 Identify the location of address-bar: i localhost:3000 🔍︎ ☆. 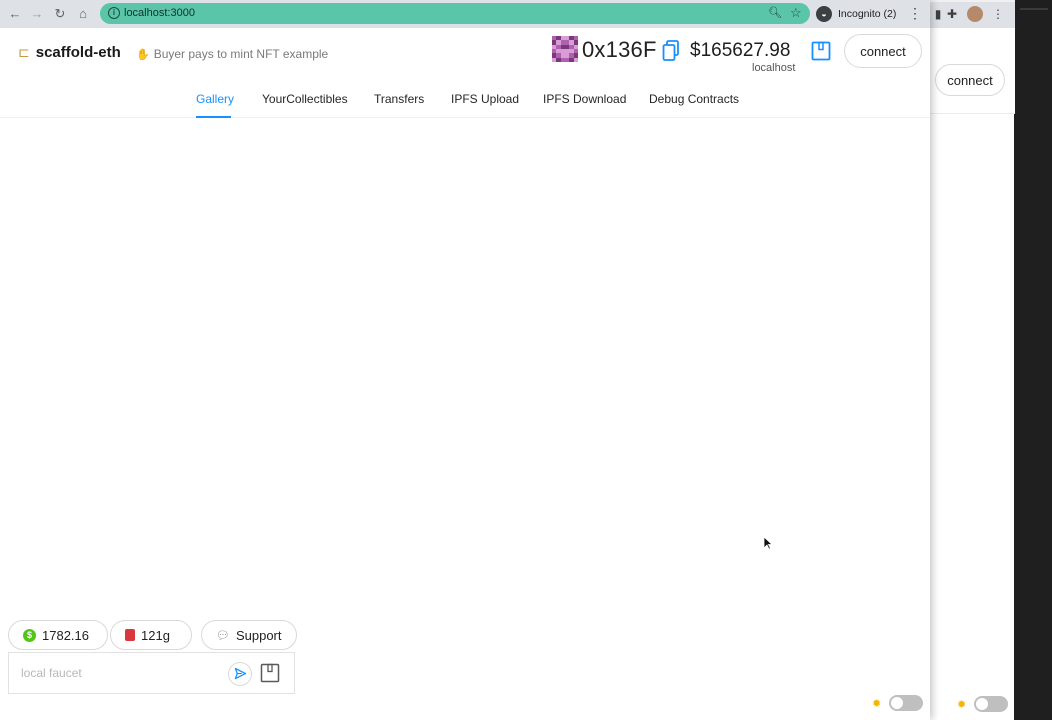
(455, 13).